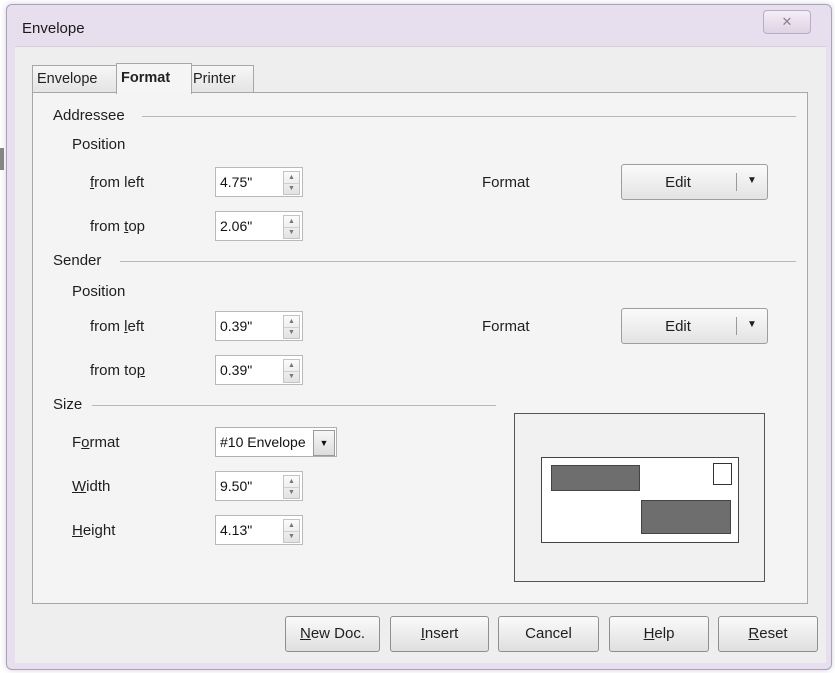 The image size is (835, 673). Describe the element at coordinates (53, 28) in the screenshot. I see `dialog-title: Envelope` at that location.